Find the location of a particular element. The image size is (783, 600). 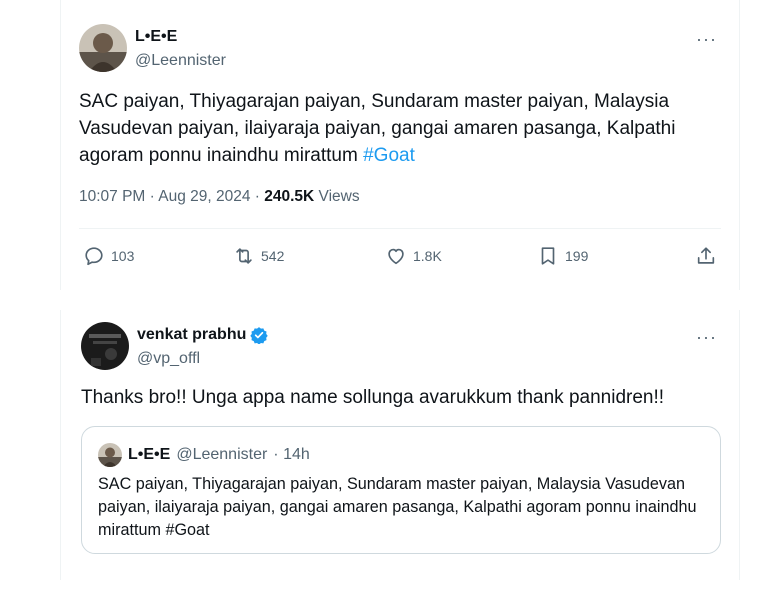

bookmark-count: 199 is located at coordinates (577, 256).